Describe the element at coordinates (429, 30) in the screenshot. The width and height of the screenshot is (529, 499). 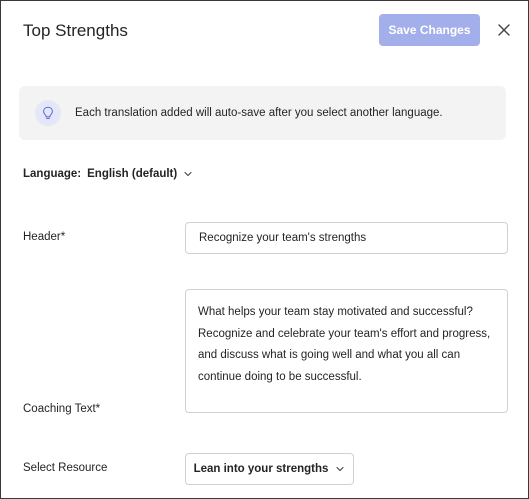
I see `save-changes-button: Save Changes` at that location.